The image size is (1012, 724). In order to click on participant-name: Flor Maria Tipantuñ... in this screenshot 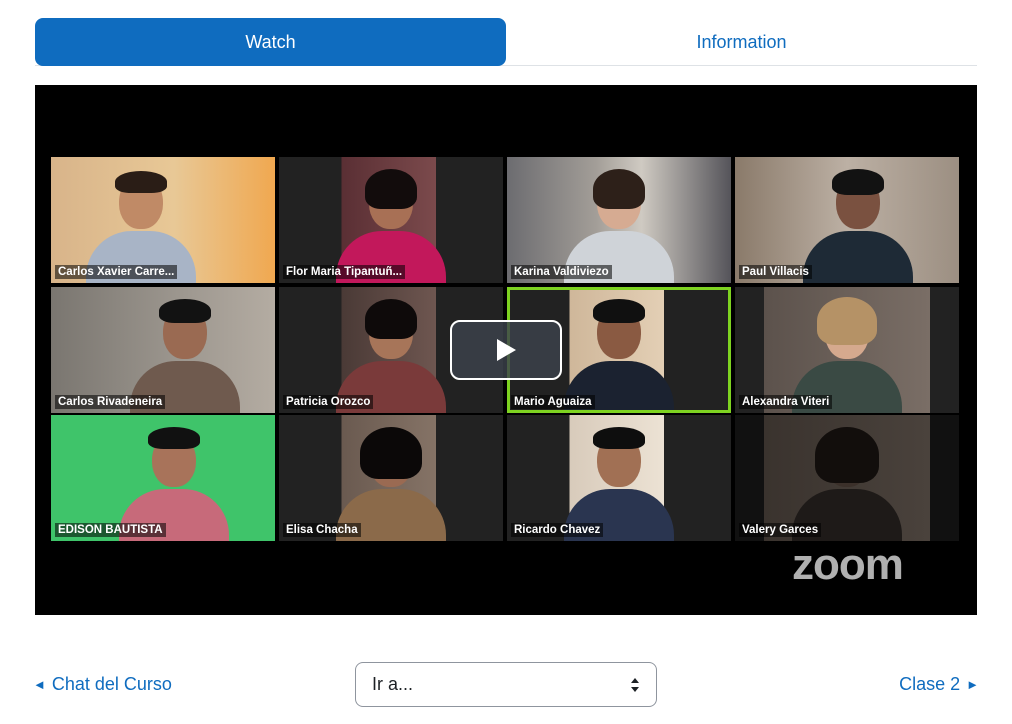, I will do `click(344, 272)`.